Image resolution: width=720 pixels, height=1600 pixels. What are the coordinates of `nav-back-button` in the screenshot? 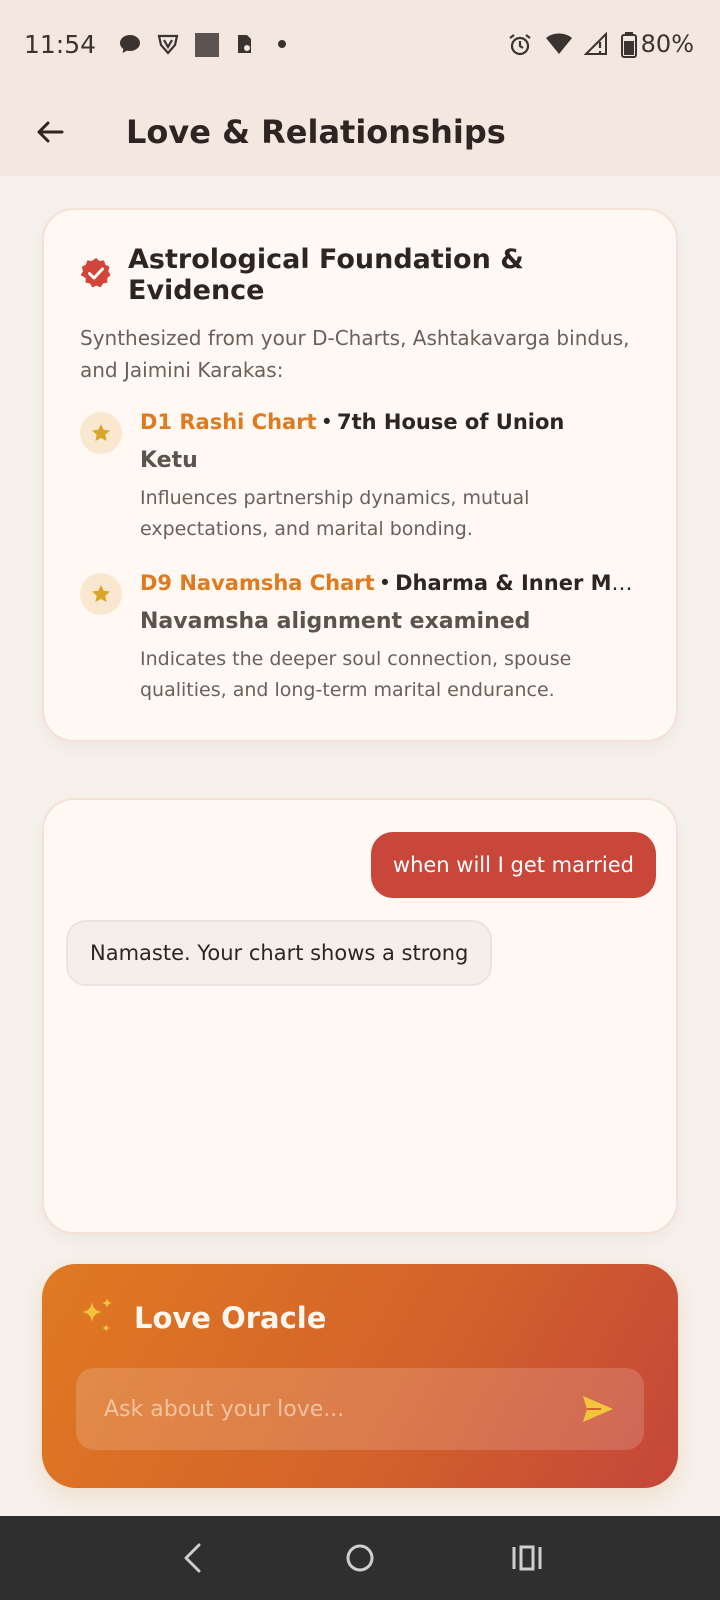 It's located at (193, 1558).